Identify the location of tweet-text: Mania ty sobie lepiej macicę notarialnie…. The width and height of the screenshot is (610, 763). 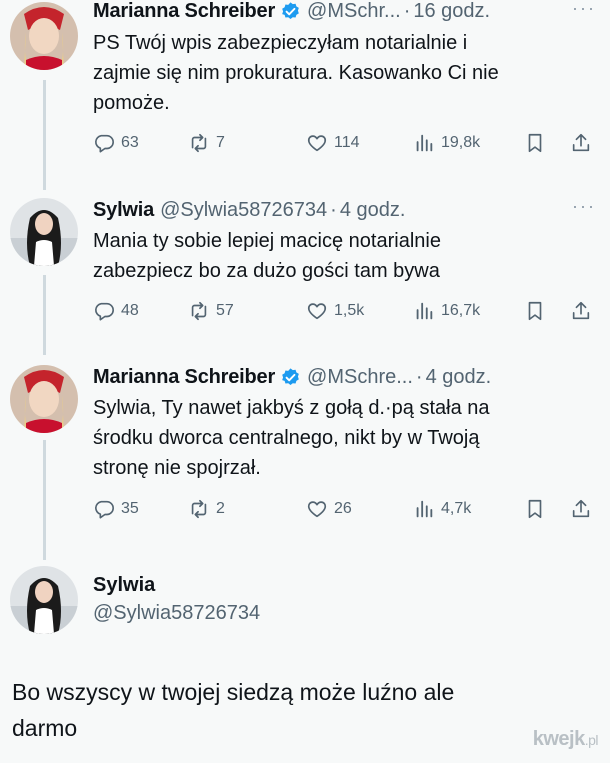
(267, 256).